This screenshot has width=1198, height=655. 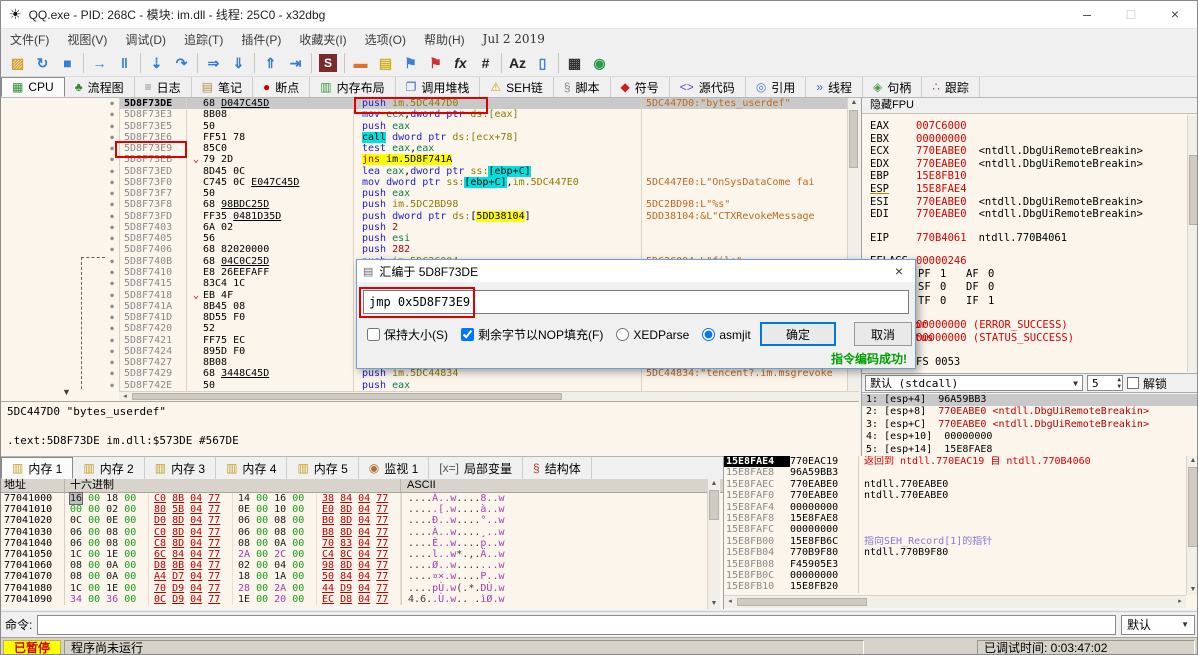 I want to click on last-status-row: LastStatus00000000 (STATUS_SUCCESS), so click(x=1033, y=338).